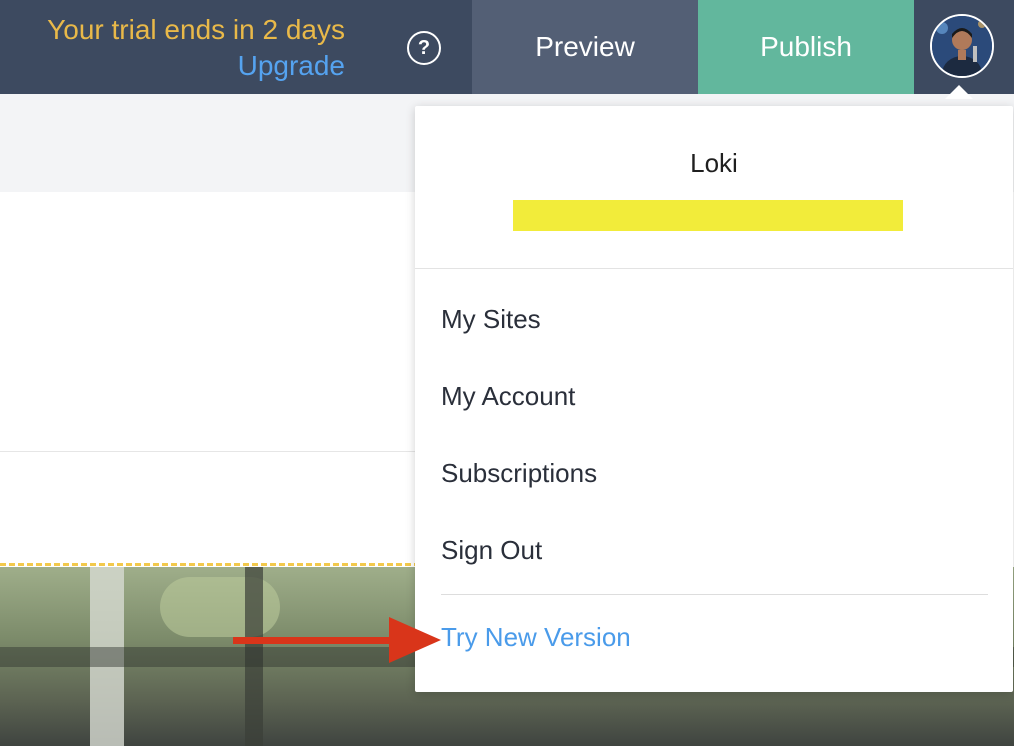  Describe the element at coordinates (424, 48) in the screenshot. I see `help-icon: ?` at that location.